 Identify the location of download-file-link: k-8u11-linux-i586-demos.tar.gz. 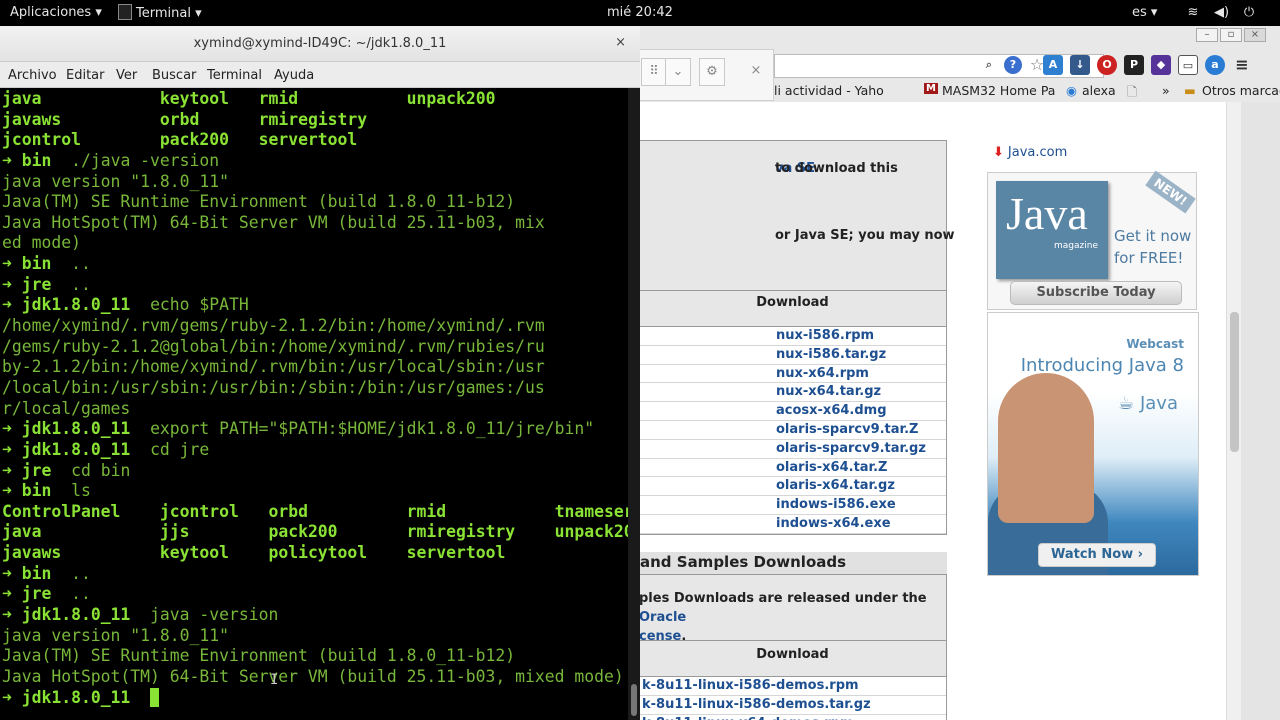
(792, 705).